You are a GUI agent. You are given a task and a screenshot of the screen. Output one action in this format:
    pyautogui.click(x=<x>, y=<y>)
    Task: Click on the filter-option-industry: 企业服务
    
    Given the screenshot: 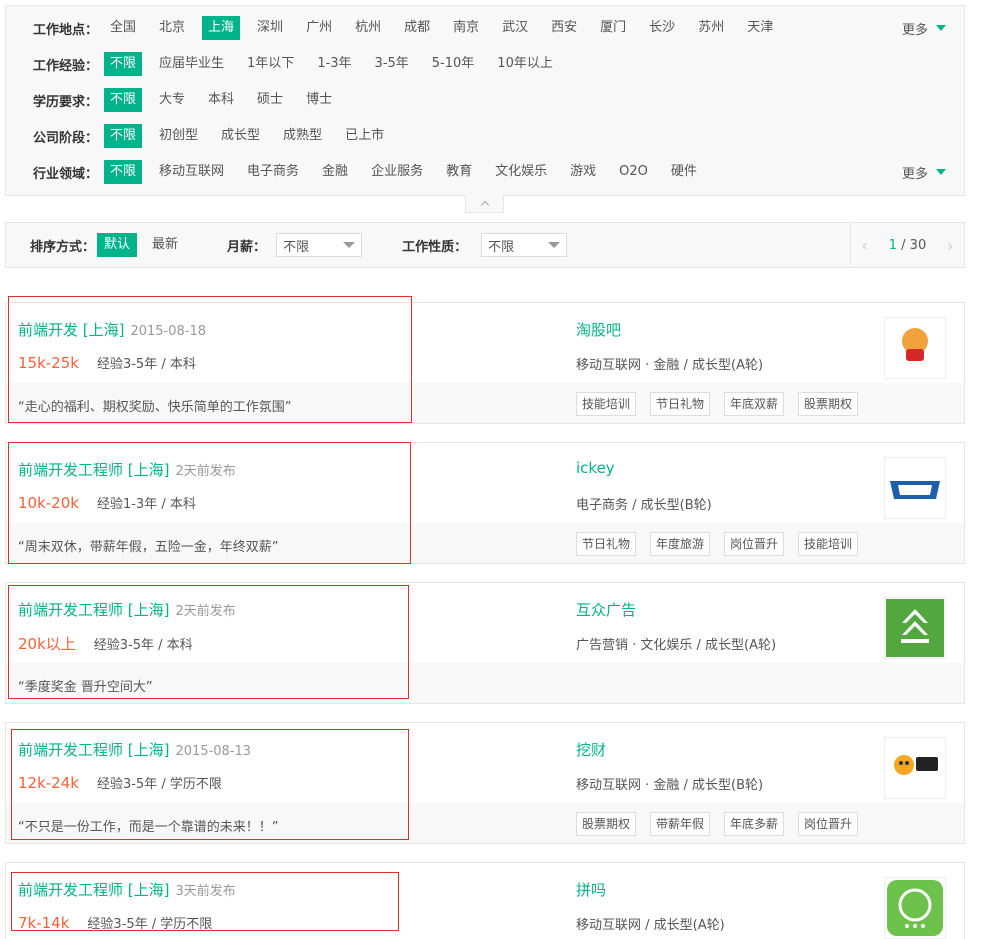 What is the action you would take?
    pyautogui.click(x=397, y=172)
    